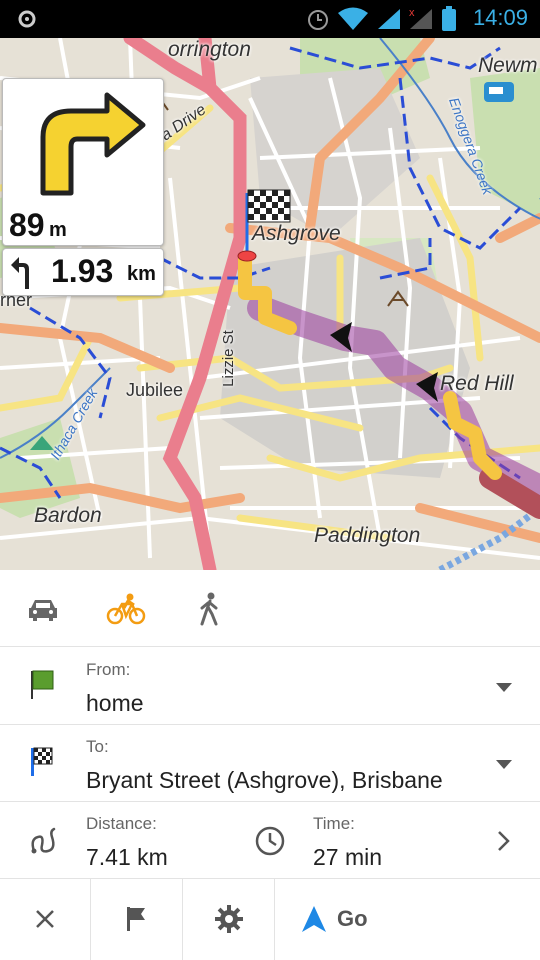 The image size is (540, 960). I want to click on go-button: Go, so click(407, 919).